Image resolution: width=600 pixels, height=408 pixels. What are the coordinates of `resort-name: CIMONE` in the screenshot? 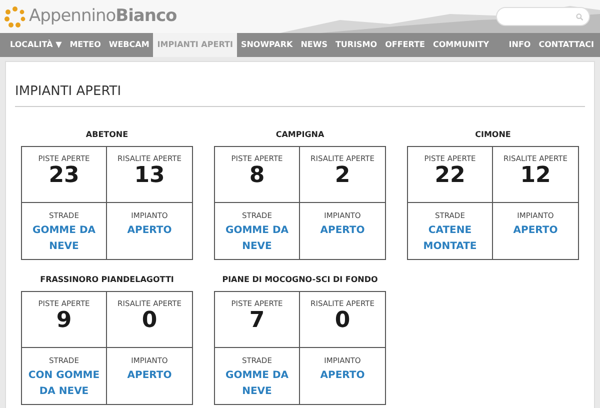 It's located at (493, 134).